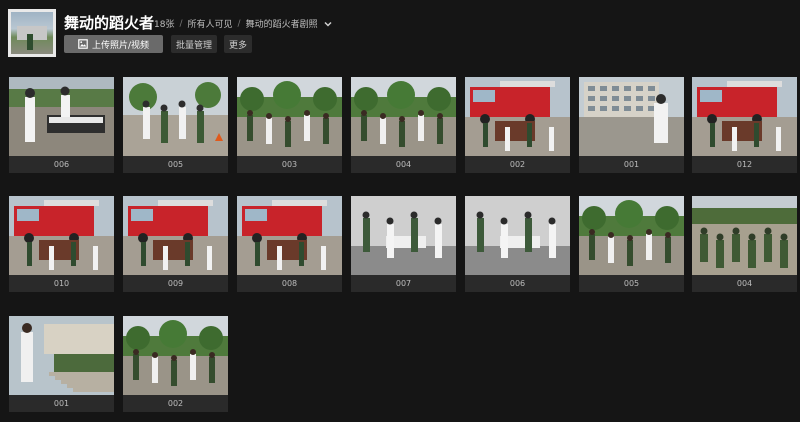  I want to click on photo-caption: 007, so click(403, 283).